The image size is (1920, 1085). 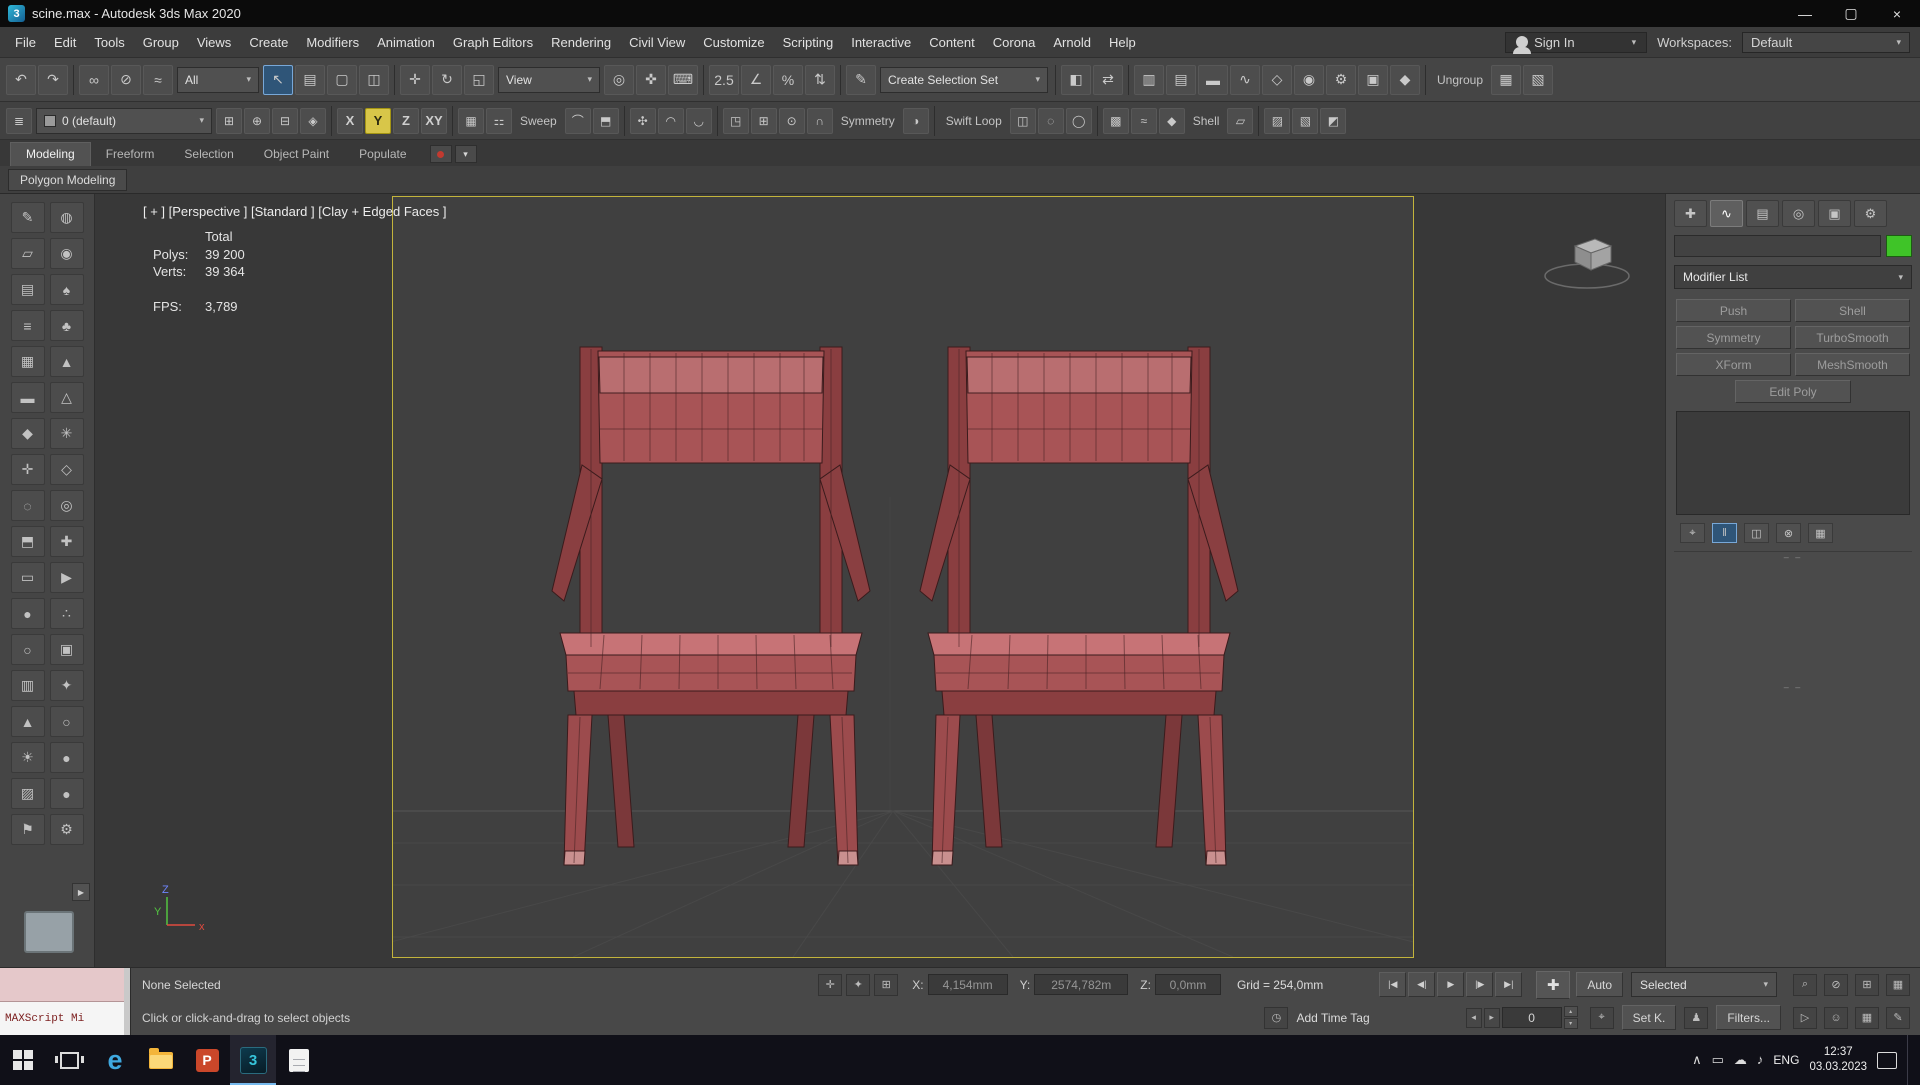 I want to click on ribbon-tab-modeling: Modeling, so click(x=50, y=154).